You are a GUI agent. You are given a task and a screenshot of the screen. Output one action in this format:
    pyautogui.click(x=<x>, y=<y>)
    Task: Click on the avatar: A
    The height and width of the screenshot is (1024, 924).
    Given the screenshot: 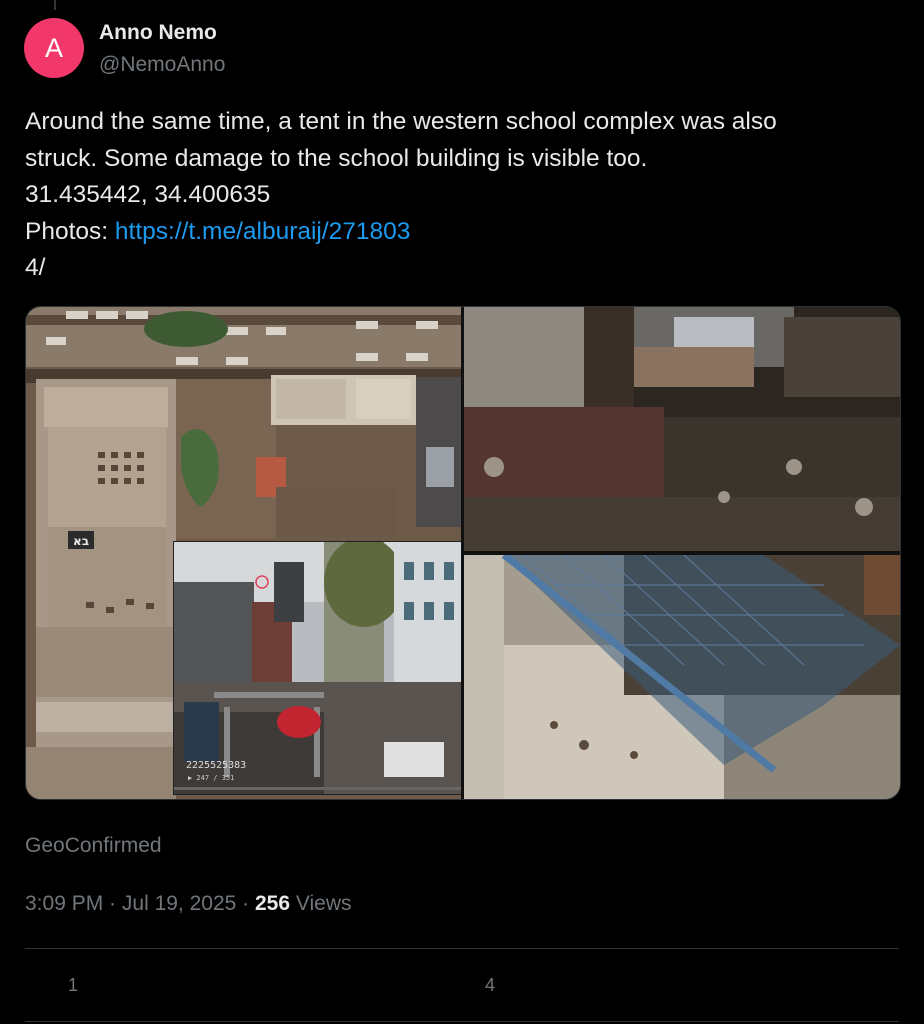 What is the action you would take?
    pyautogui.click(x=54, y=48)
    